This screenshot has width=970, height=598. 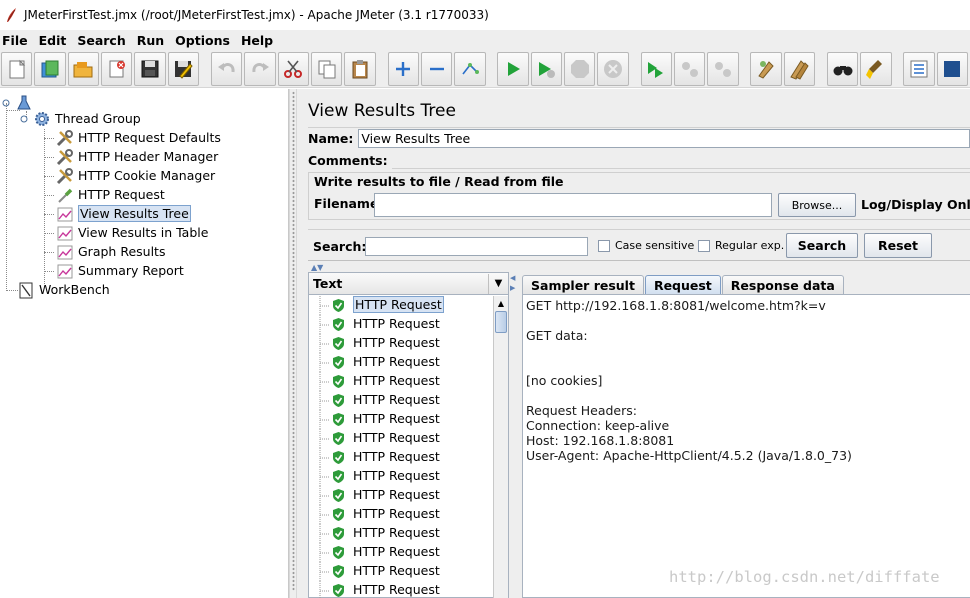 I want to click on regular-exp-label: Regular exp., so click(x=750, y=245).